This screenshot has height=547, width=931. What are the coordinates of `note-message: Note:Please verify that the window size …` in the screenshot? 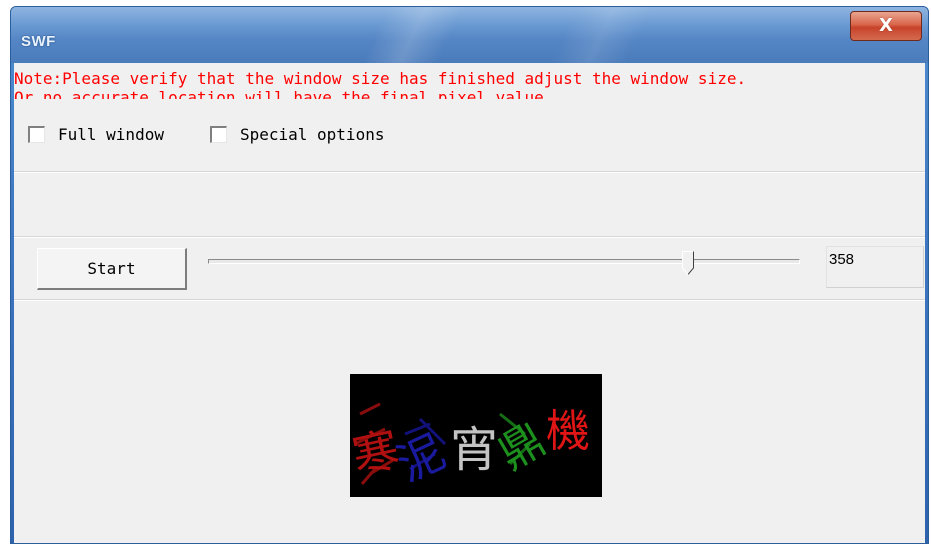 It's located at (469, 84).